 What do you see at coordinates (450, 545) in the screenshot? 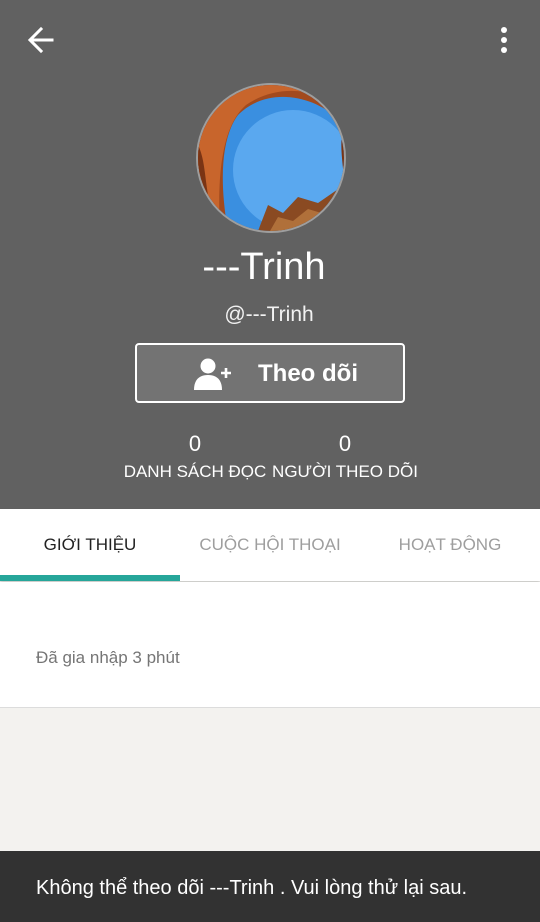
I see `tab-activity: HOẠT ĐỘNG` at bounding box center [450, 545].